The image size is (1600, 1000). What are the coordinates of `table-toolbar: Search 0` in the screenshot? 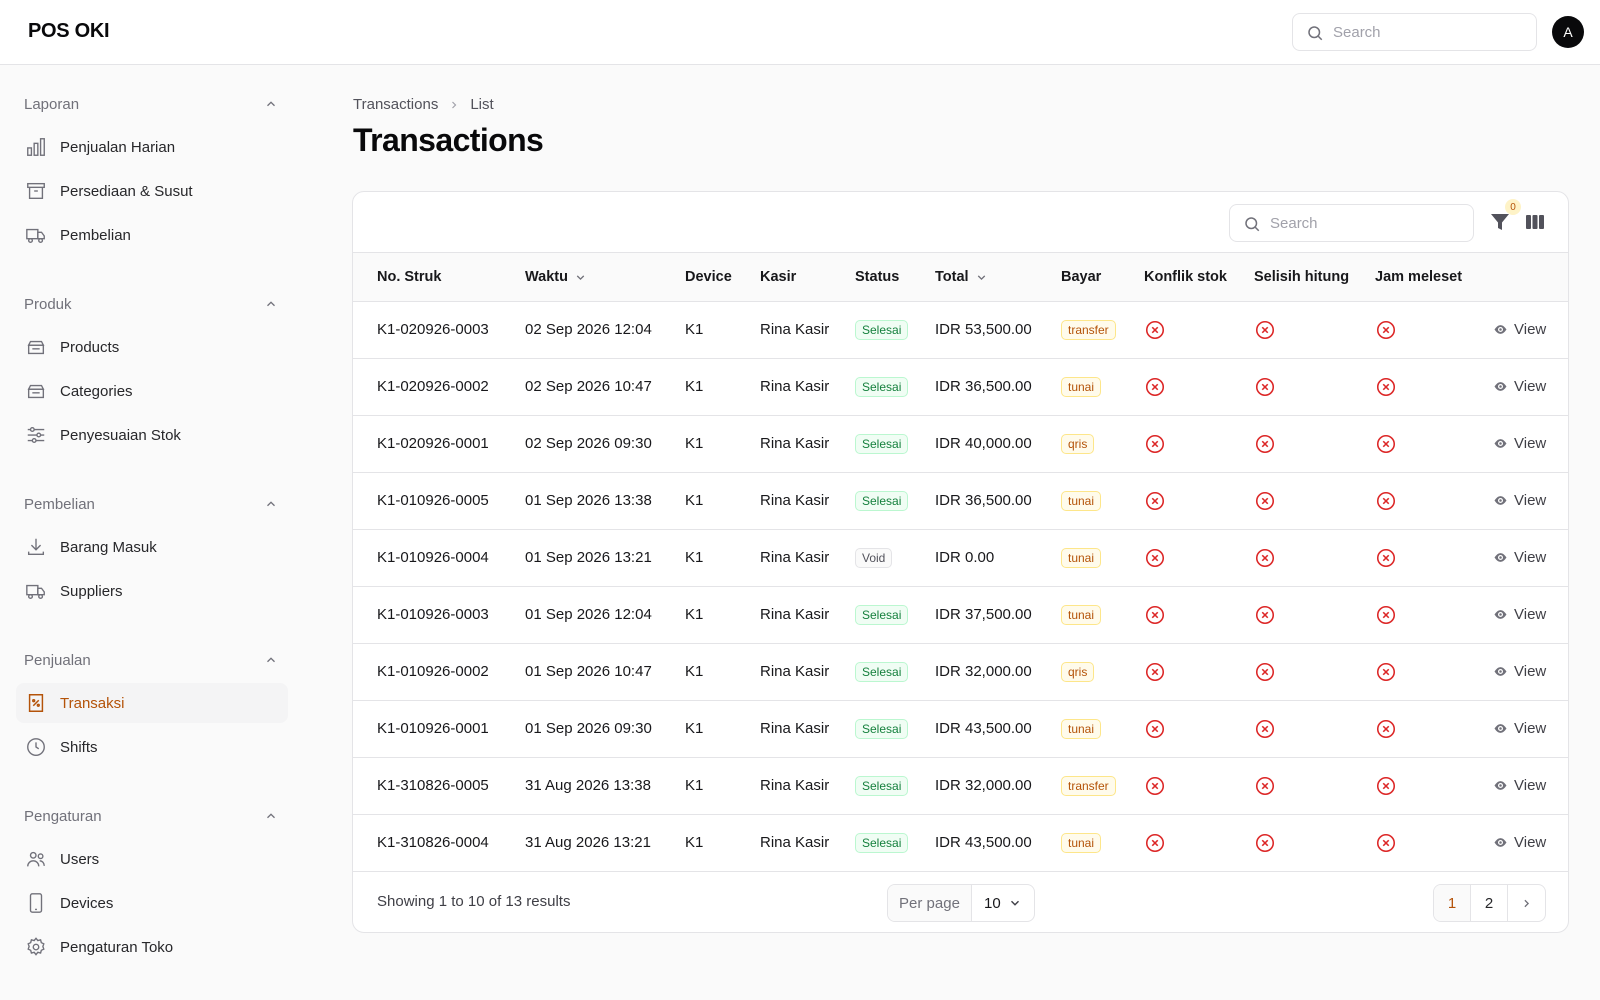 It's located at (960, 222).